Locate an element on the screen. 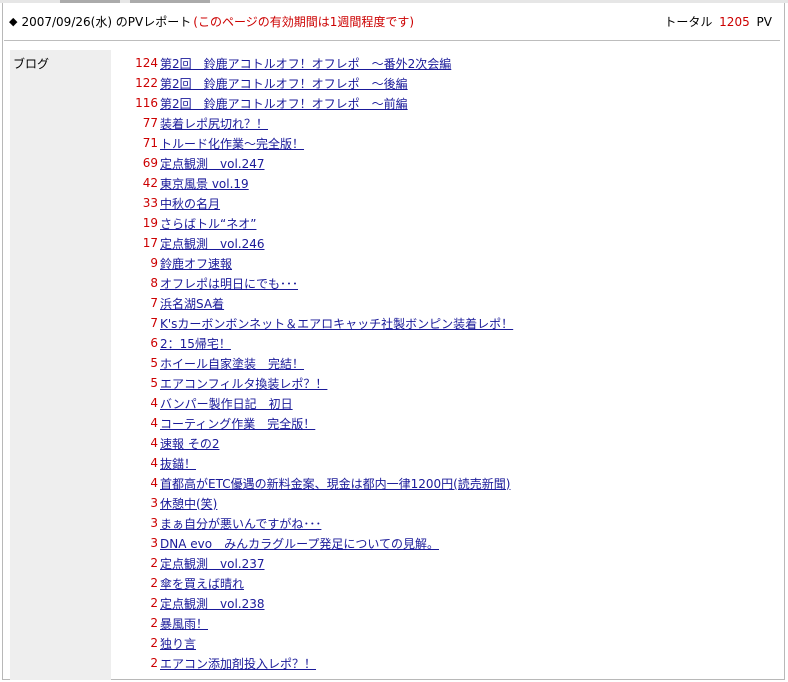  entry-row: 3 DNA evo みんカラグループ発足についての見解。 is located at coordinates (448, 543).